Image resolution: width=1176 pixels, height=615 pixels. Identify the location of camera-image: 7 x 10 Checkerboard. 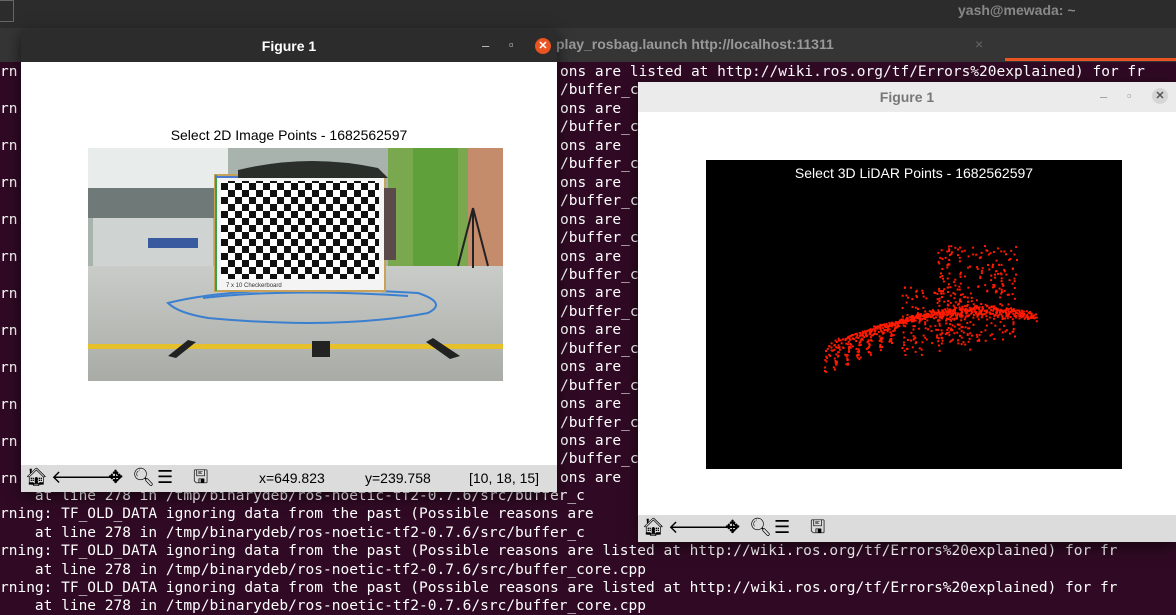
(295, 264).